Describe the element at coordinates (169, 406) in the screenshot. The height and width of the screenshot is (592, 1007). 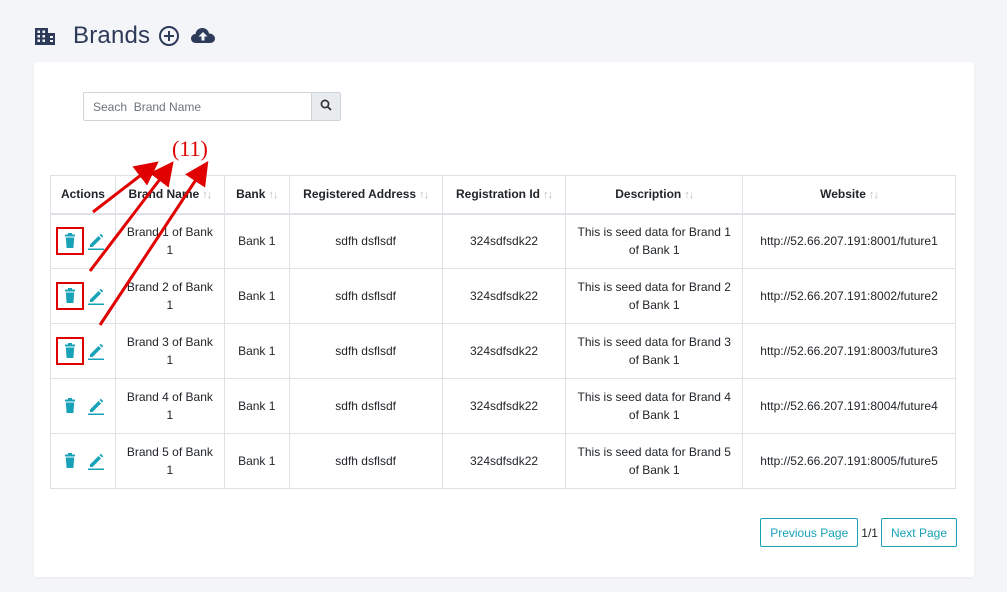
I see `cell-brand-name: Brand 4 of Bank 1` at that location.